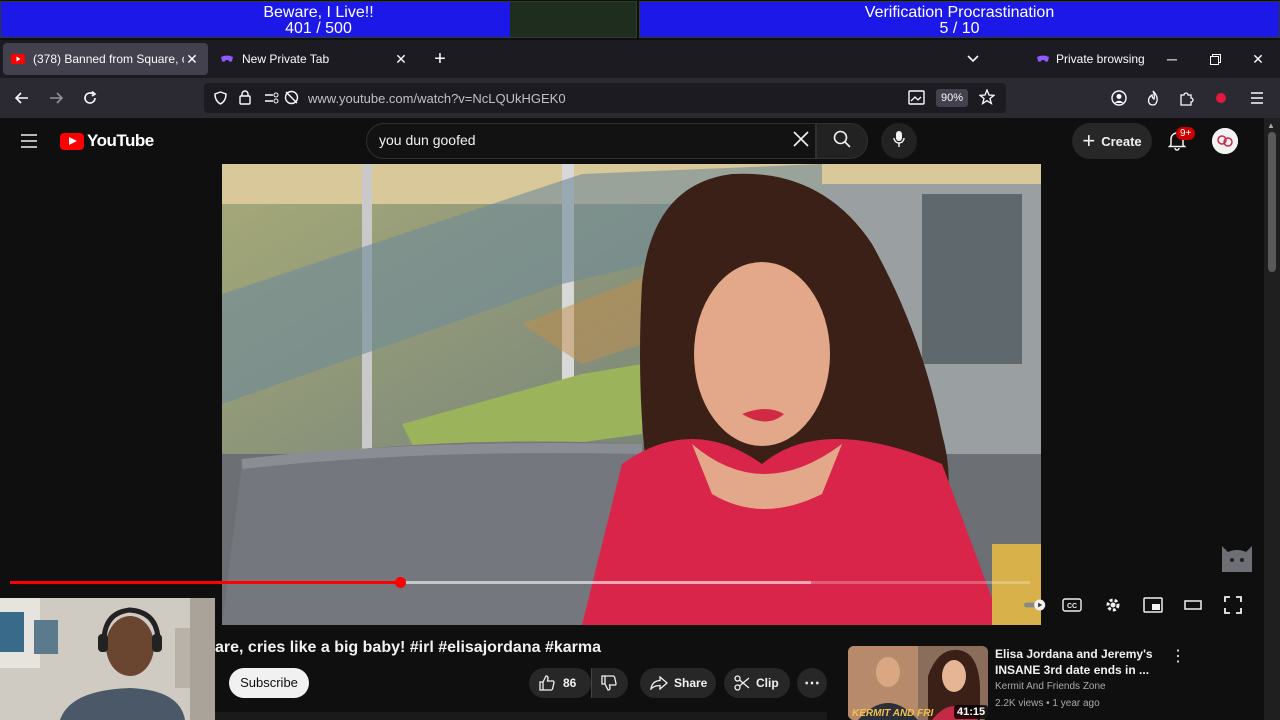 Image resolution: width=1280 pixels, height=720 pixels. Describe the element at coordinates (1271, 125) in the screenshot. I see `scroll-up-icon: ▲` at that location.